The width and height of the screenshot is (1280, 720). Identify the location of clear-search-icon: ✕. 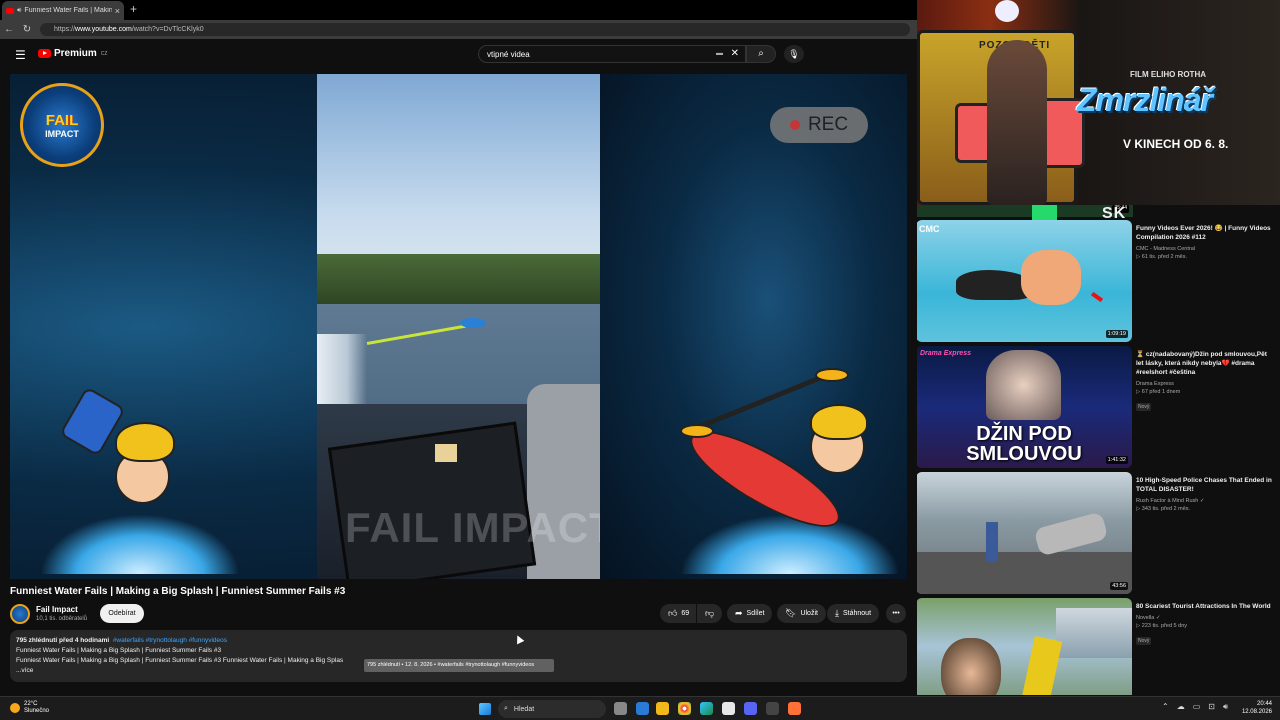
(735, 53).